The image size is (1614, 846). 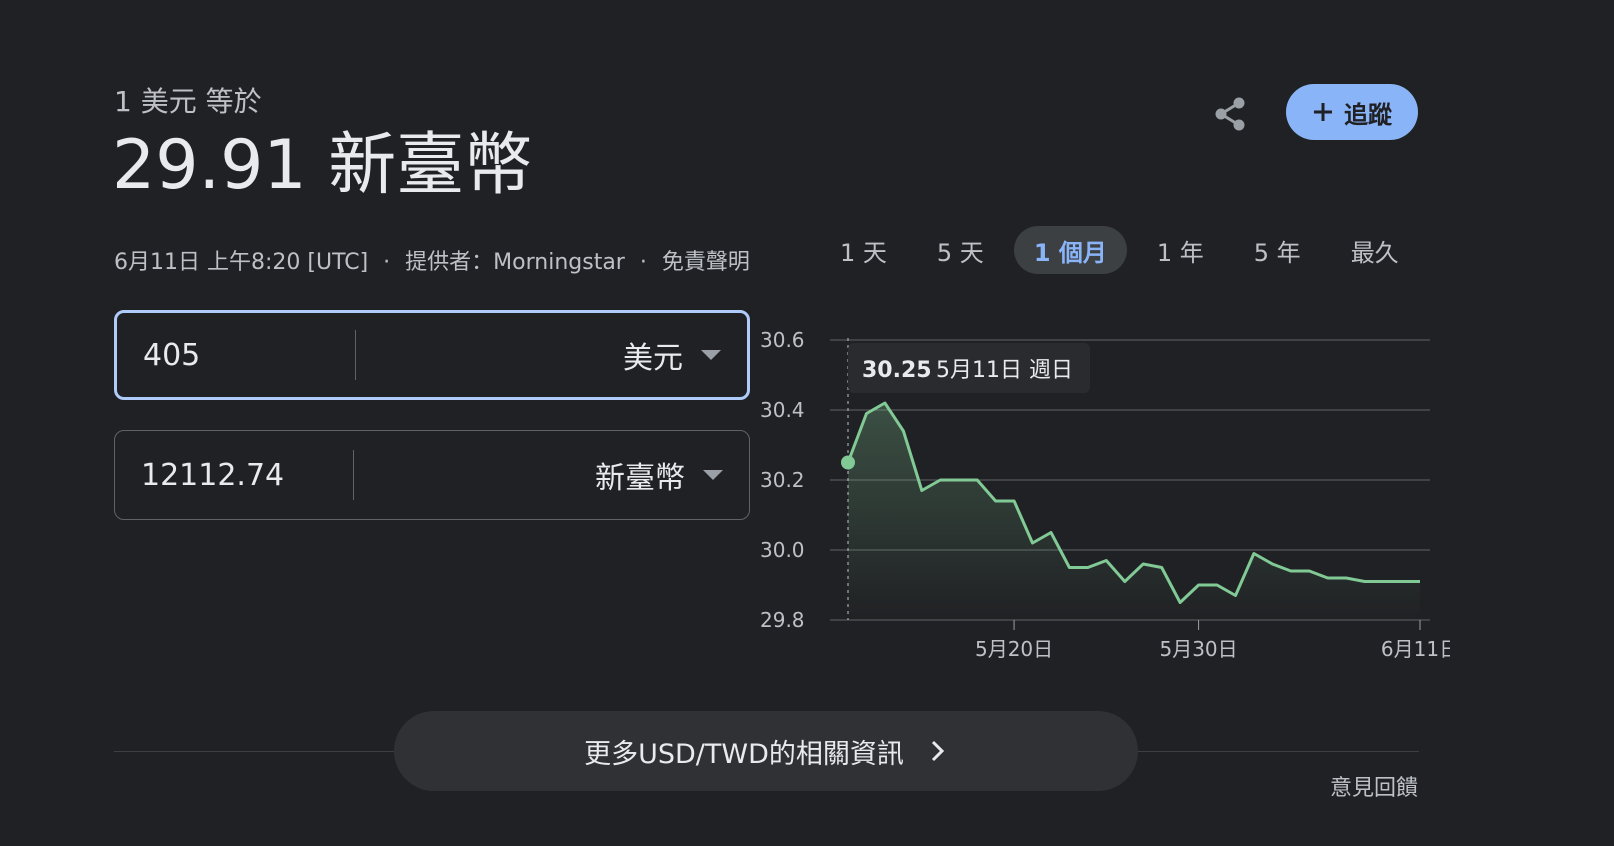 What do you see at coordinates (1014, 649) in the screenshot?
I see `x-tick-label: 5月20日` at bounding box center [1014, 649].